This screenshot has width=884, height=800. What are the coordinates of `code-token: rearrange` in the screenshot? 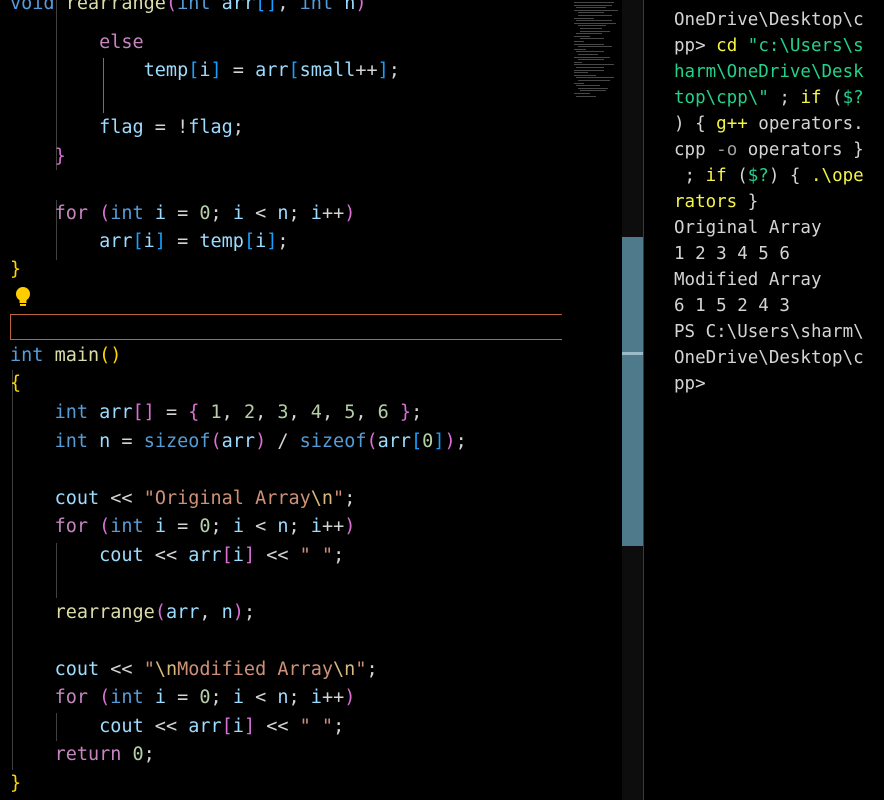 It's located at (115, 7).